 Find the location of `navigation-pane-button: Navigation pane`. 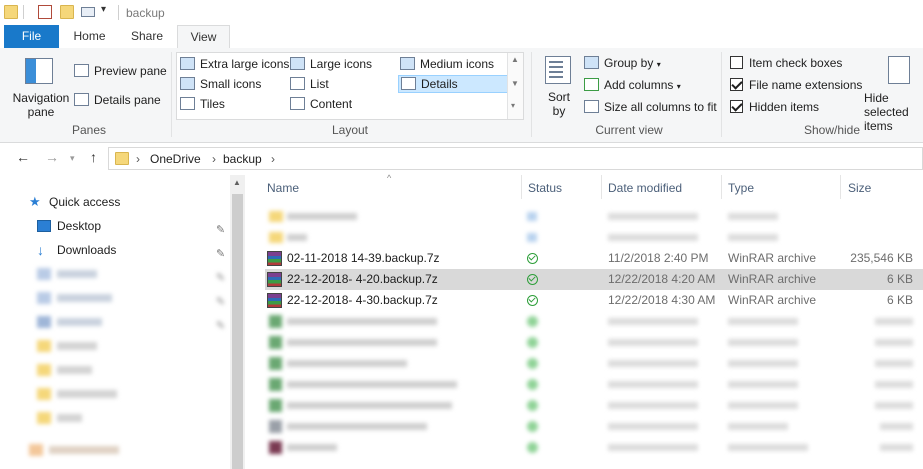

navigation-pane-button: Navigation pane is located at coordinates (41, 105).